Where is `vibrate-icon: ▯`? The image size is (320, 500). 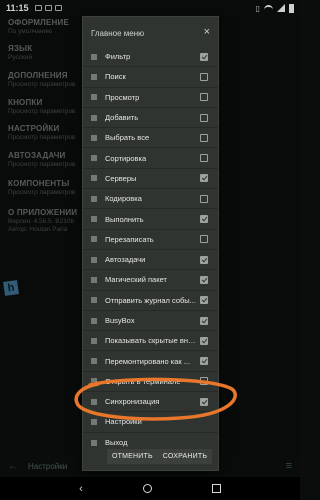
vibrate-icon: ▯ is located at coordinates (257, 8).